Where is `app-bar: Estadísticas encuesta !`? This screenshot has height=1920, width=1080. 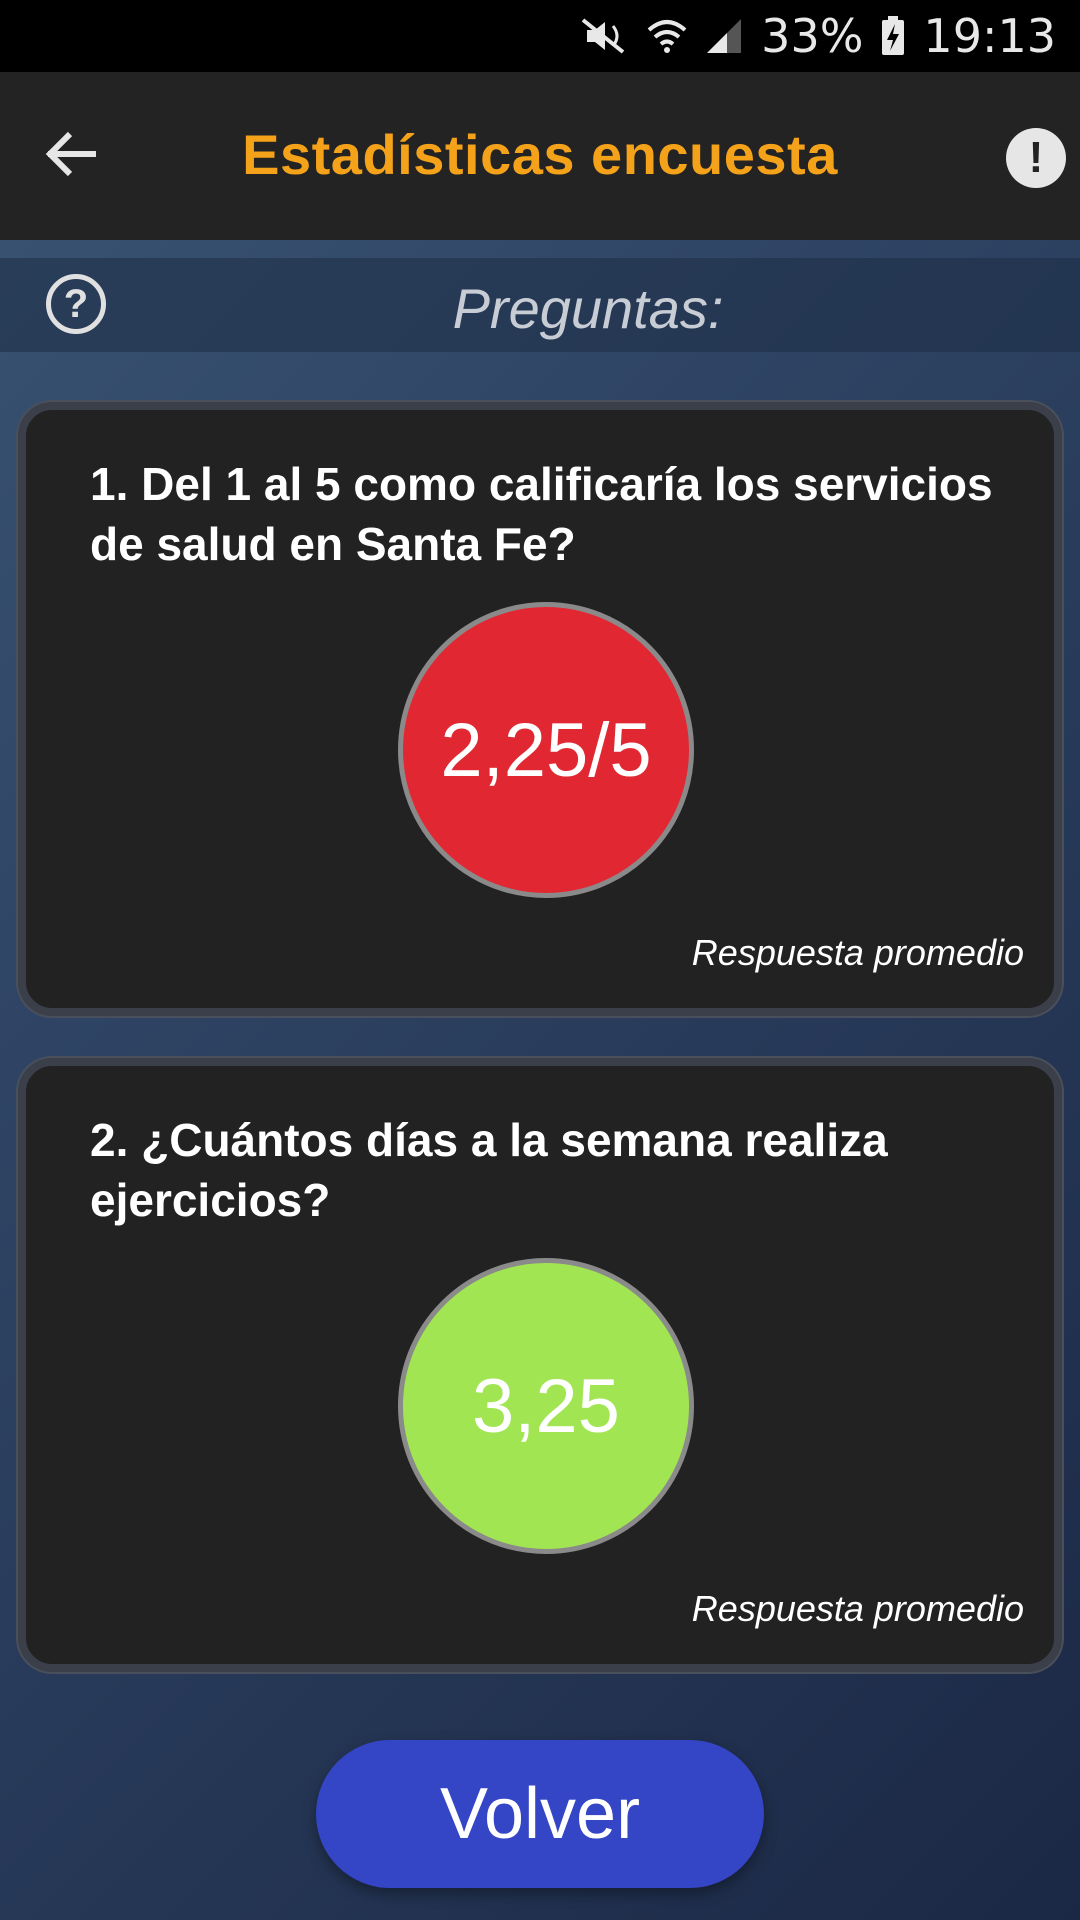
app-bar: Estadísticas encuesta ! is located at coordinates (540, 156).